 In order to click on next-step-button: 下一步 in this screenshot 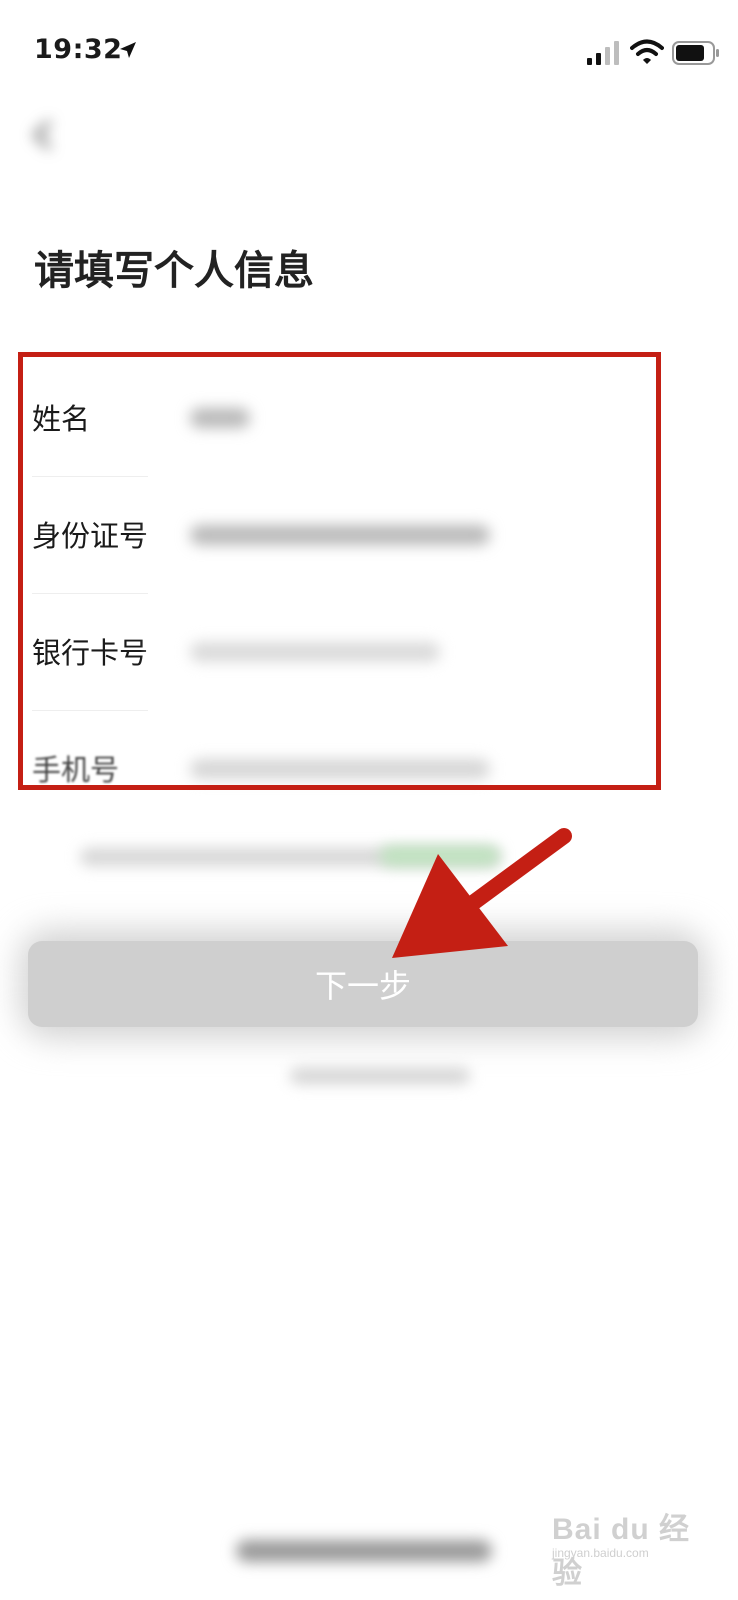, I will do `click(363, 984)`.